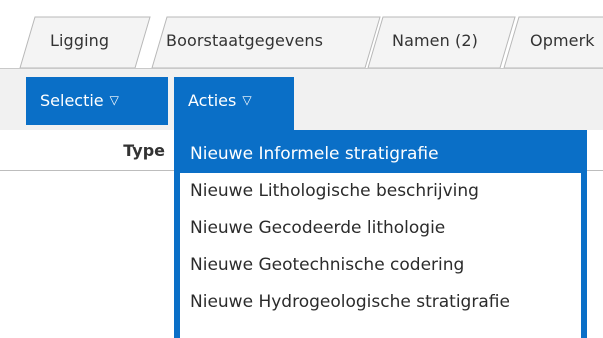 This screenshot has height=338, width=603. What do you see at coordinates (380, 302) in the screenshot?
I see `menu-item-hydrogeologische-stratigrafie: Nieuwe Hydrogeologische stratigrafie` at bounding box center [380, 302].